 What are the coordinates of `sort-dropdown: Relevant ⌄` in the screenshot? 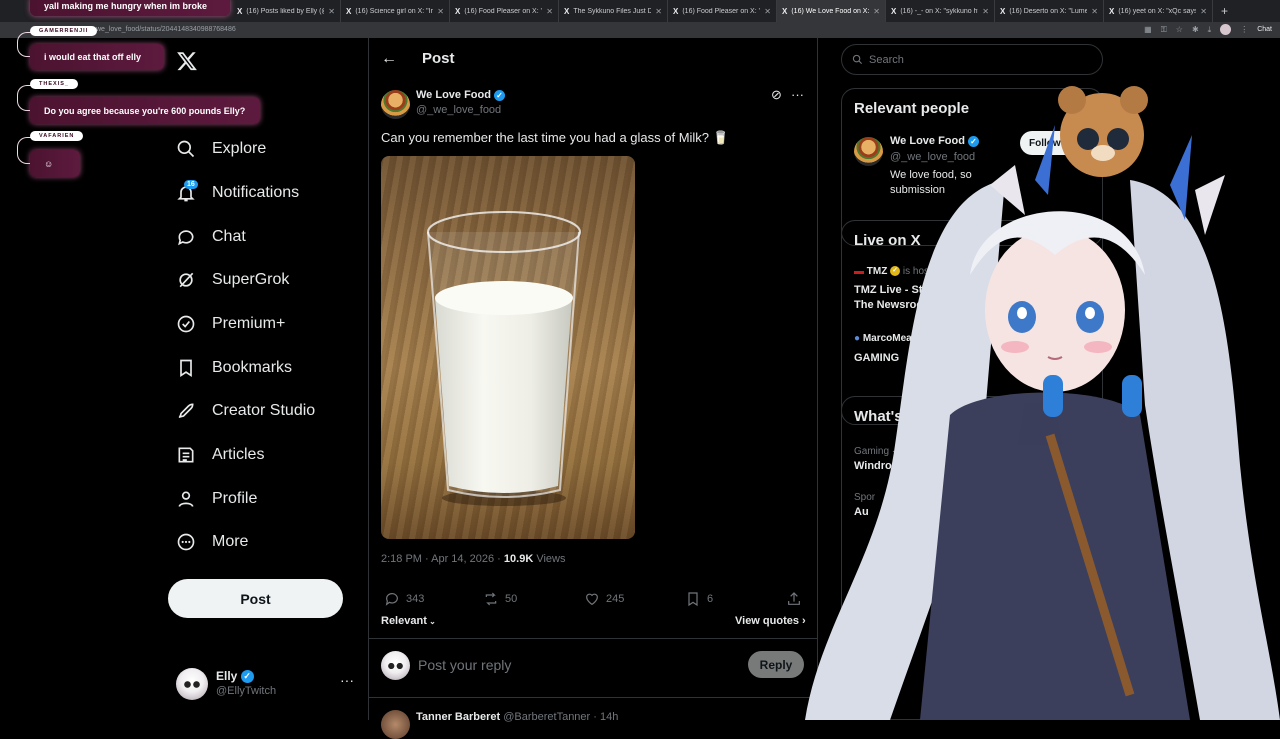 It's located at (408, 621).